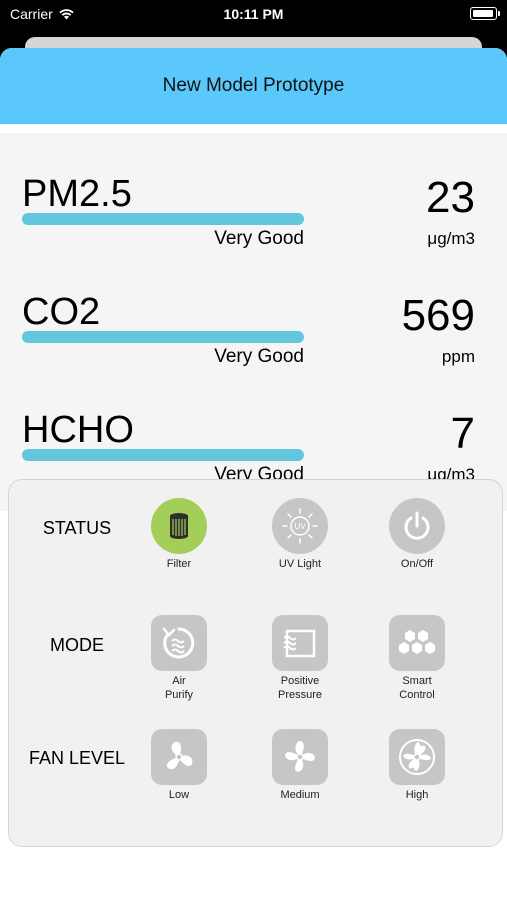  I want to click on reading-co2: CO2 Very Good 569 ppm, so click(253, 346).